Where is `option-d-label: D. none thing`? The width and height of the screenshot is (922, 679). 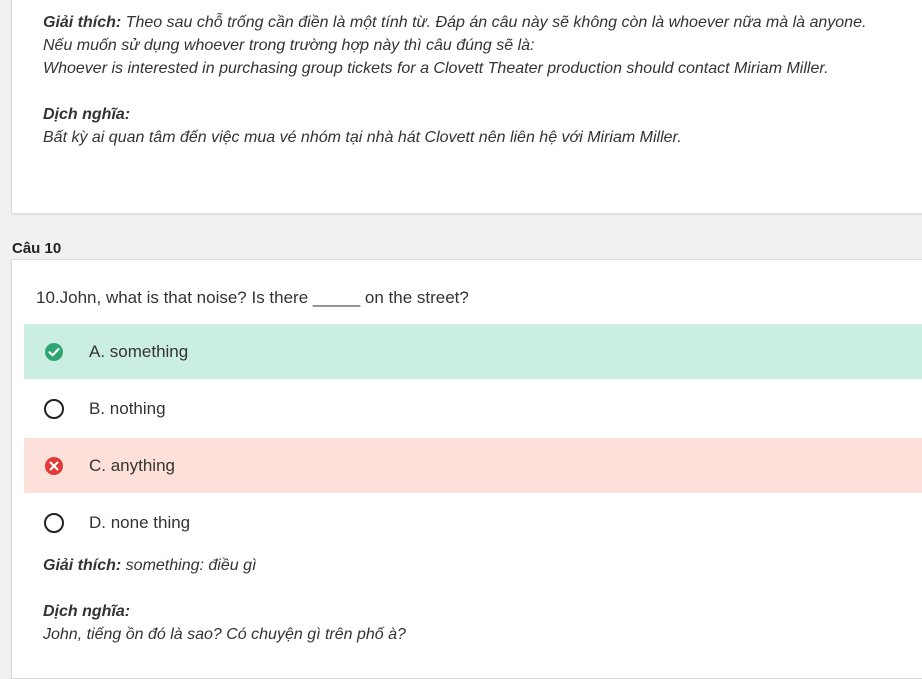 option-d-label: D. none thing is located at coordinates (140, 522).